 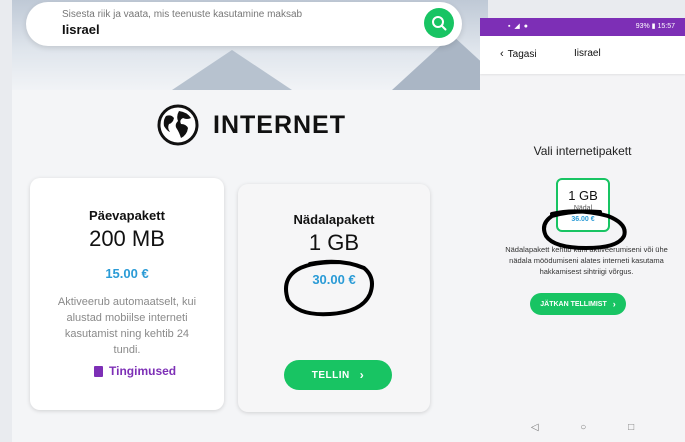 I want to click on page-title: INTERNET, so click(x=279, y=124).